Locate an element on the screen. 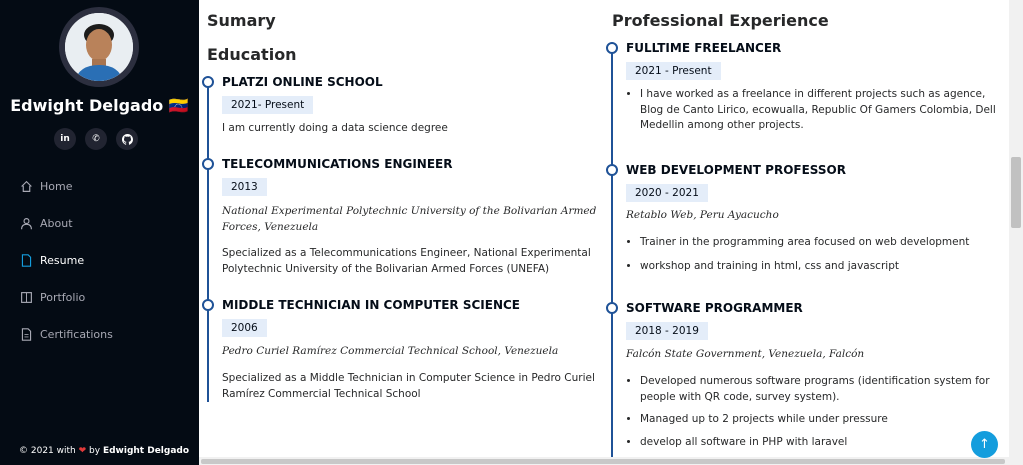  education-item-title: PLATZI ONLINE SCHOOL is located at coordinates (302, 82).